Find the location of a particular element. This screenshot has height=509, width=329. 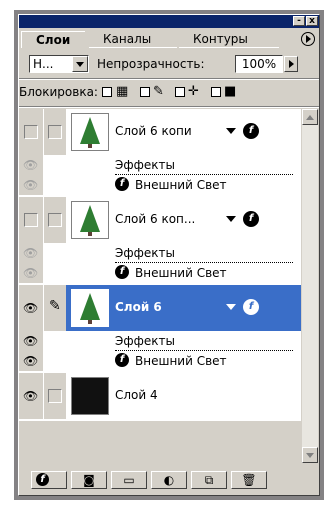

lock-row: Блокировка: ▦ ✎ ✛ ■ is located at coordinates (169, 92).